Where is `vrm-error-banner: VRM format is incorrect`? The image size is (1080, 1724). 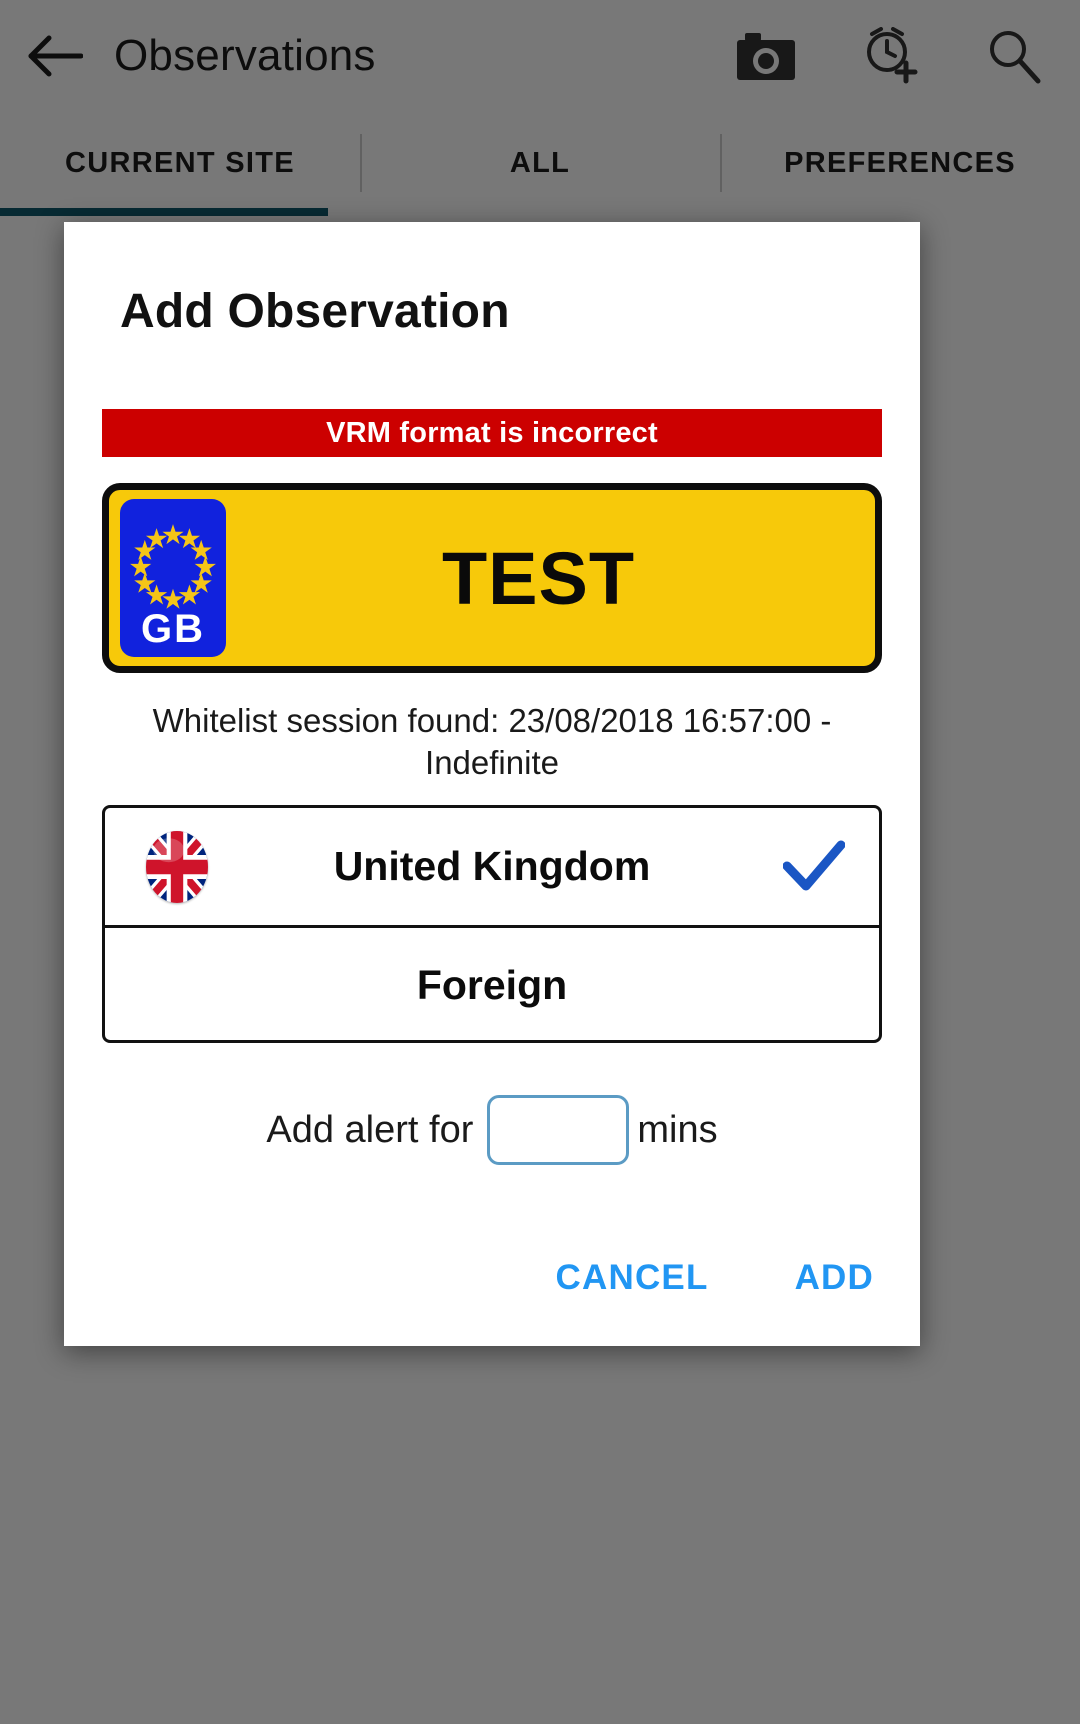
vrm-error-banner: VRM format is incorrect is located at coordinates (492, 433).